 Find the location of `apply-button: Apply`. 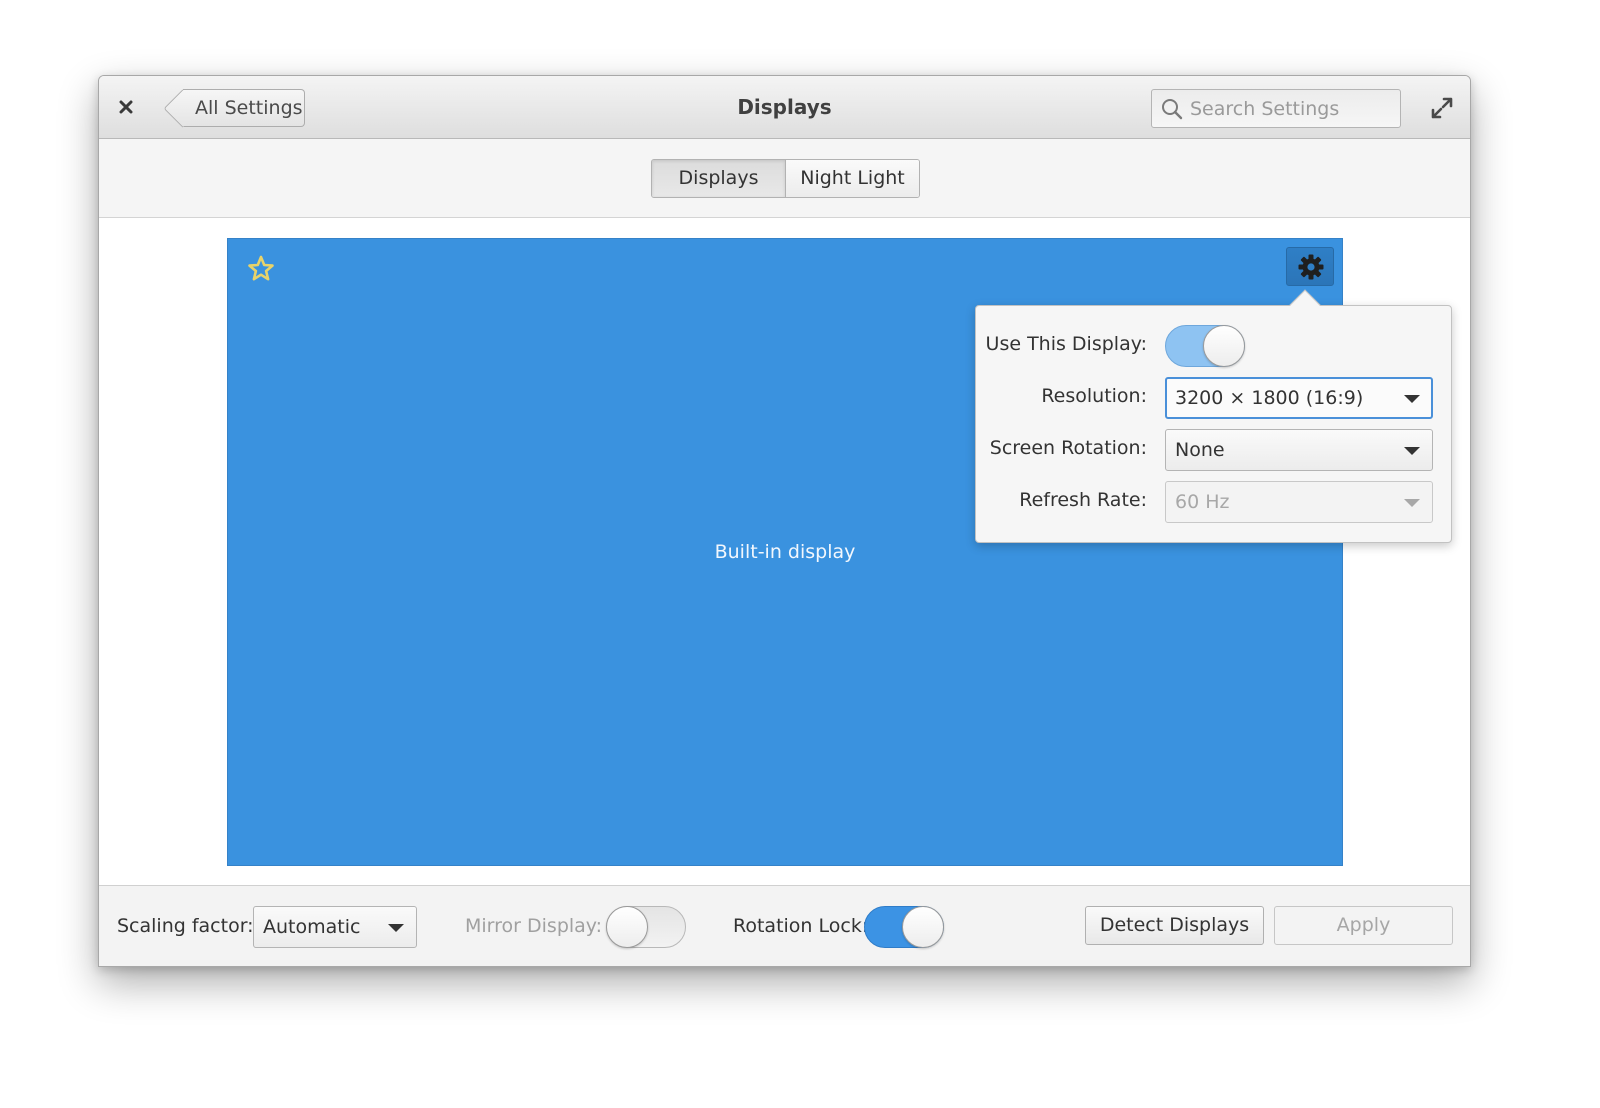

apply-button: Apply is located at coordinates (1363, 925).